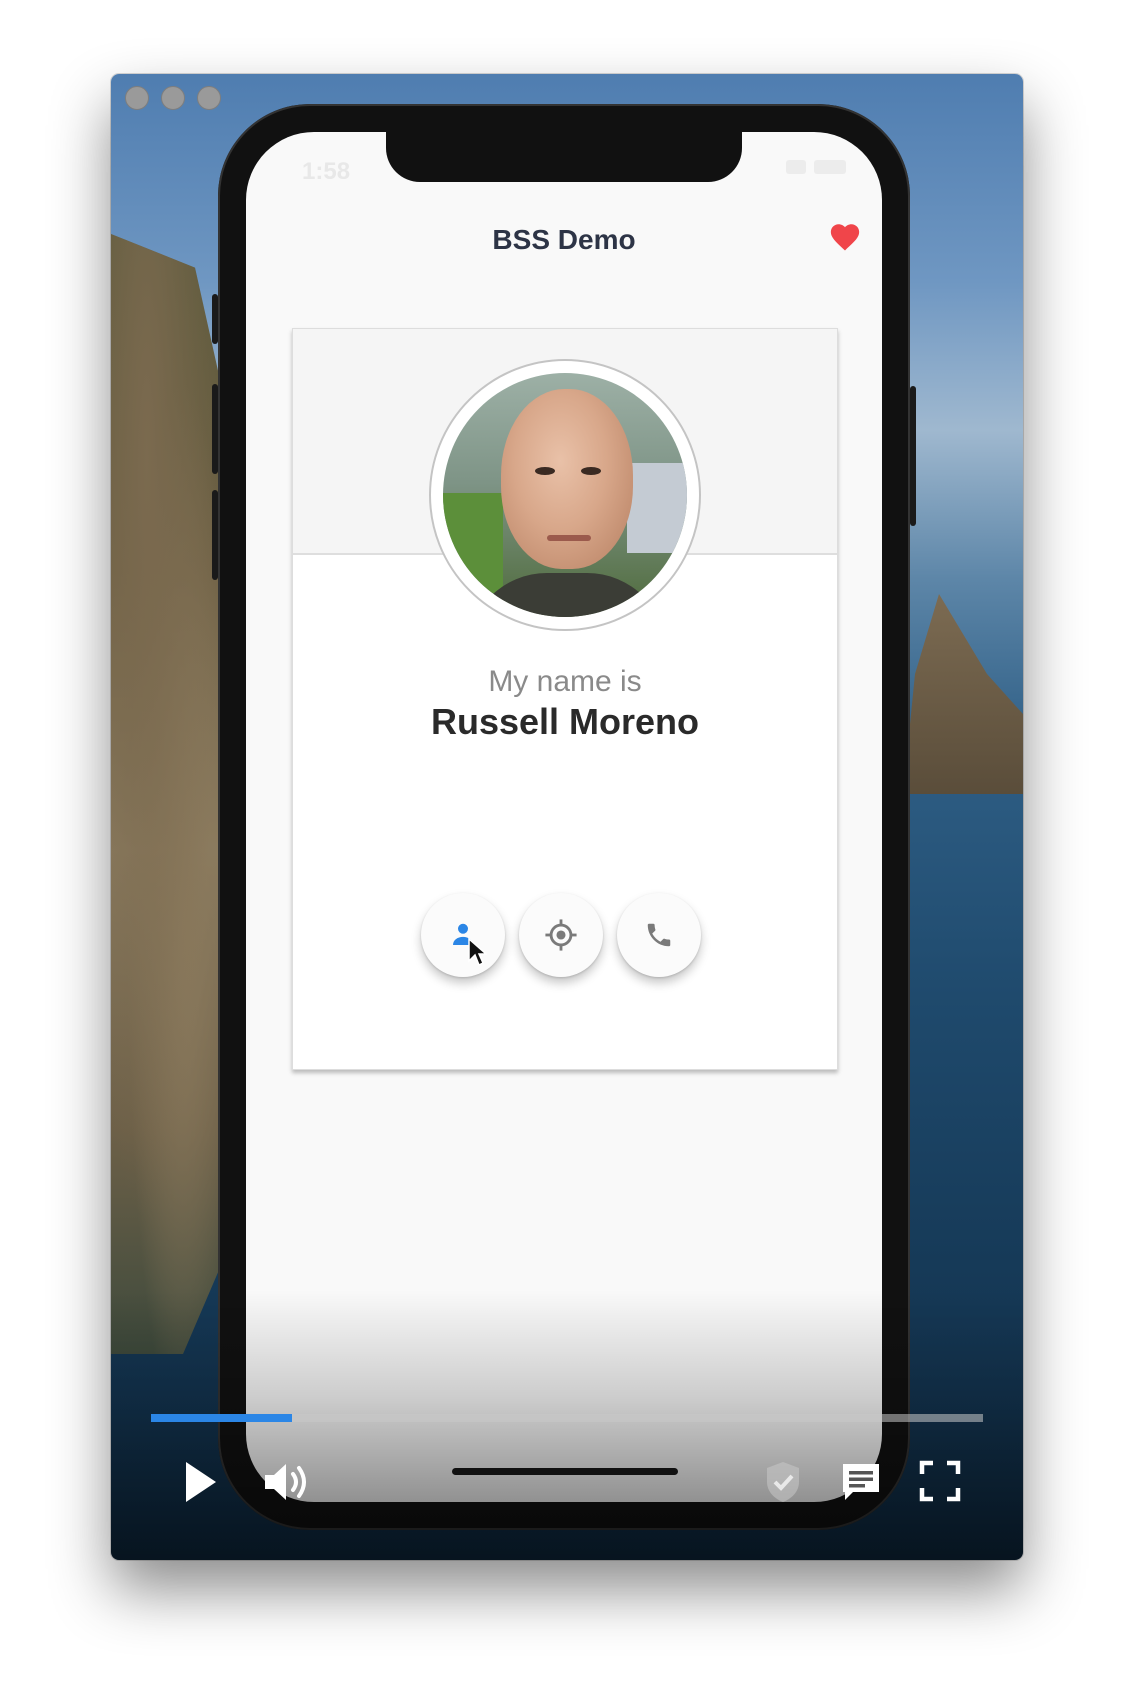 The image size is (1136, 1708). I want to click on window-controls, so click(173, 98).